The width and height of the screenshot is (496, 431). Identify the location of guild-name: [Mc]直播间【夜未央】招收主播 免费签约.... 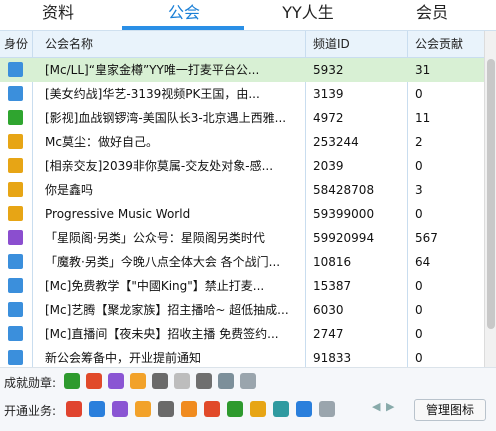
(174, 334).